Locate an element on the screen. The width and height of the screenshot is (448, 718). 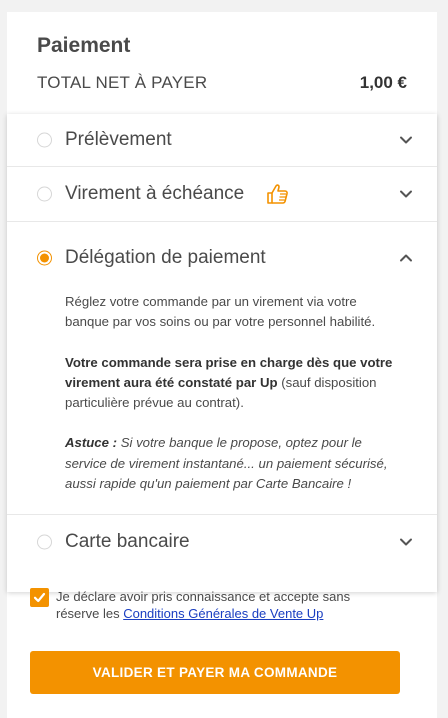
payment-method-virement-header: Virement à échéance is located at coordinates (222, 194).